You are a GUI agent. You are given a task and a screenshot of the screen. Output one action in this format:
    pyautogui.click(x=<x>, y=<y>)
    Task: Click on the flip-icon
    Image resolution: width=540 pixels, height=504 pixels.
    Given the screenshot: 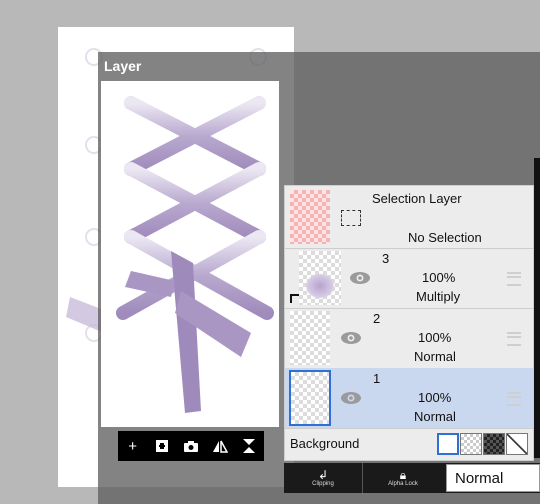 What is the action you would take?
    pyautogui.click(x=221, y=446)
    